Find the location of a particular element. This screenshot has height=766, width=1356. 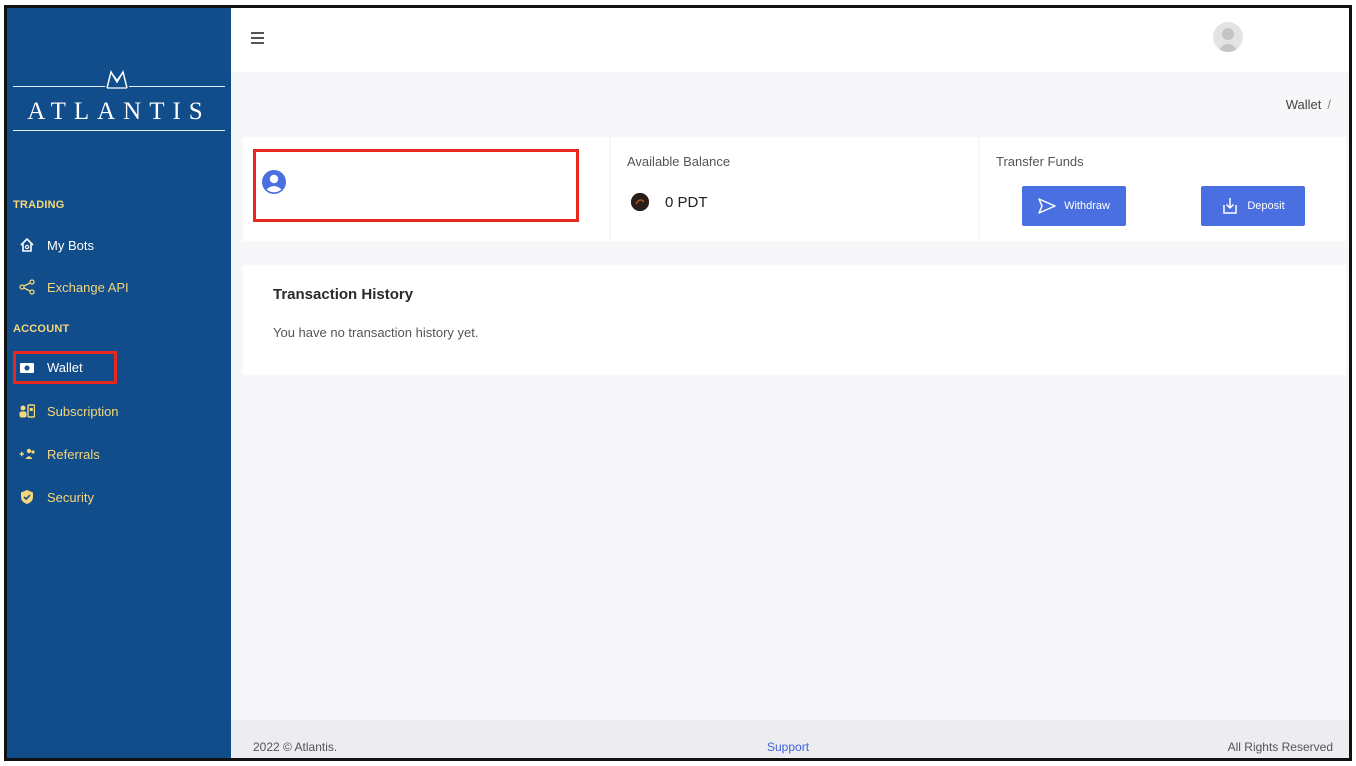

sidebar-item-my-bots: My Bots is located at coordinates (53, 245).